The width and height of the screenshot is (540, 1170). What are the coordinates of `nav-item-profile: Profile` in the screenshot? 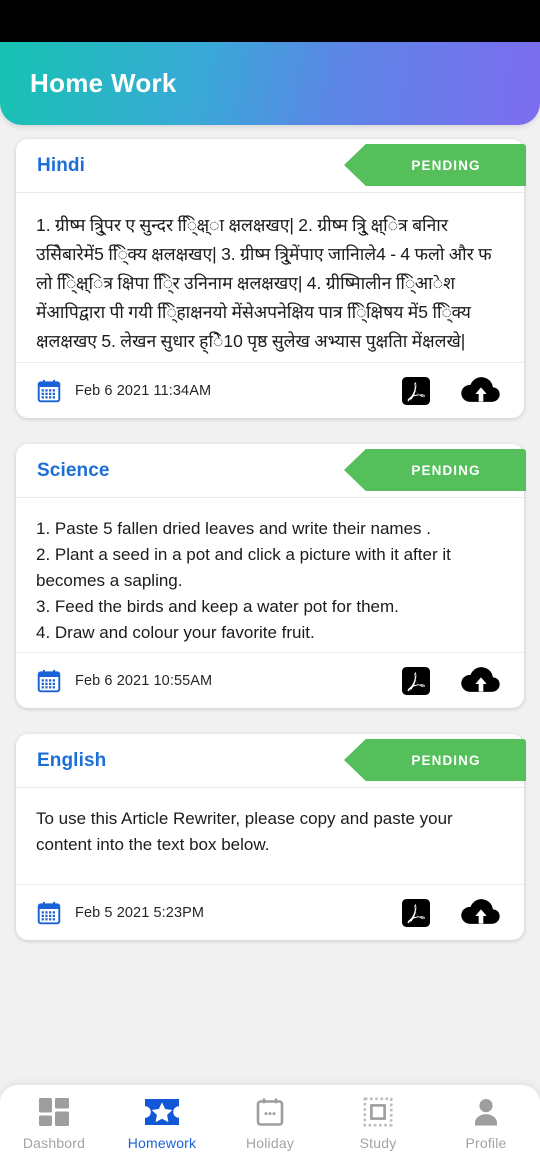 It's located at (486, 1123).